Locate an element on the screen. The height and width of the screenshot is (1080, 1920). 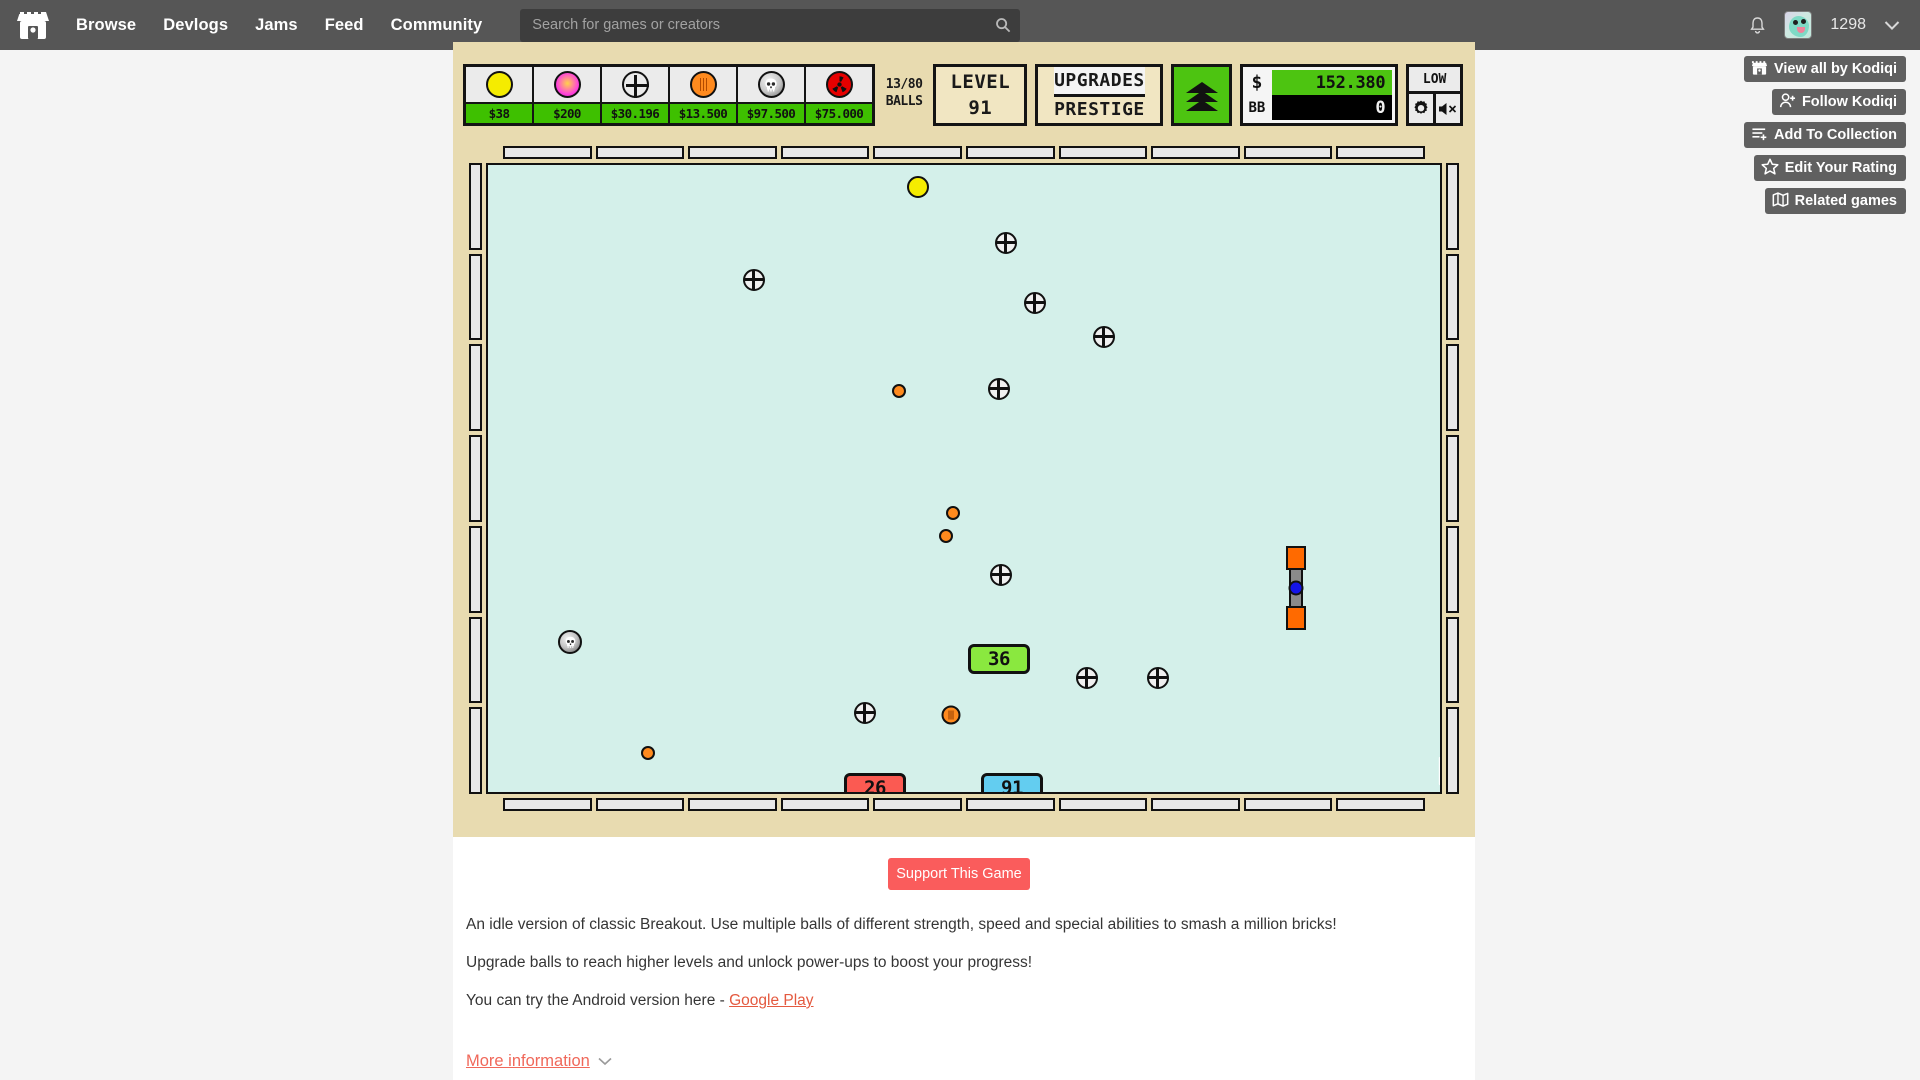
support-this-game-button: Support This Game is located at coordinates (959, 874).